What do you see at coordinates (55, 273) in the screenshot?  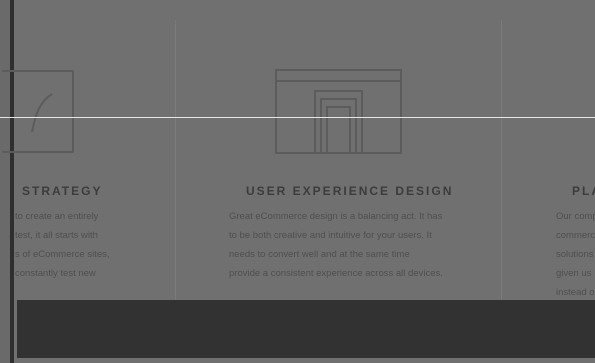 I see `description-line: constantly test new` at bounding box center [55, 273].